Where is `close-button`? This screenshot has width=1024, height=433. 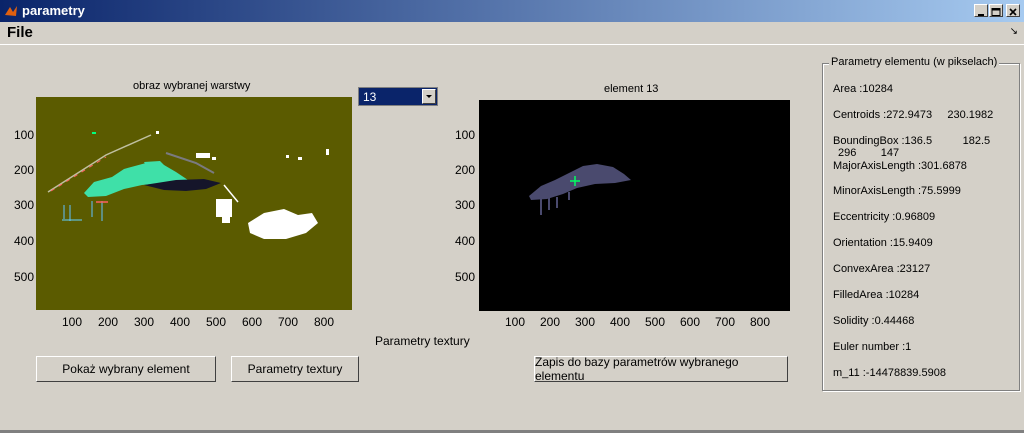
close-button is located at coordinates (1013, 10).